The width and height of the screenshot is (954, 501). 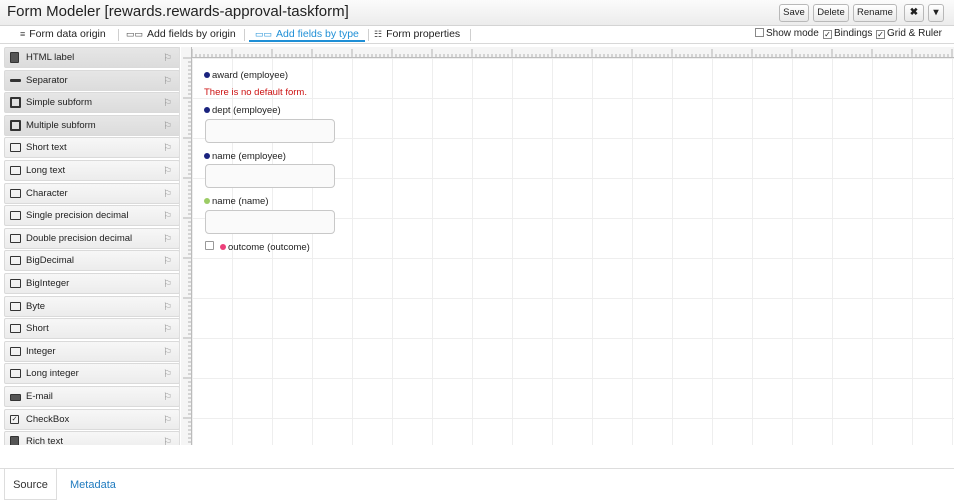 What do you see at coordinates (255, 92) in the screenshot?
I see `no-default-form-message: There is no default form.` at bounding box center [255, 92].